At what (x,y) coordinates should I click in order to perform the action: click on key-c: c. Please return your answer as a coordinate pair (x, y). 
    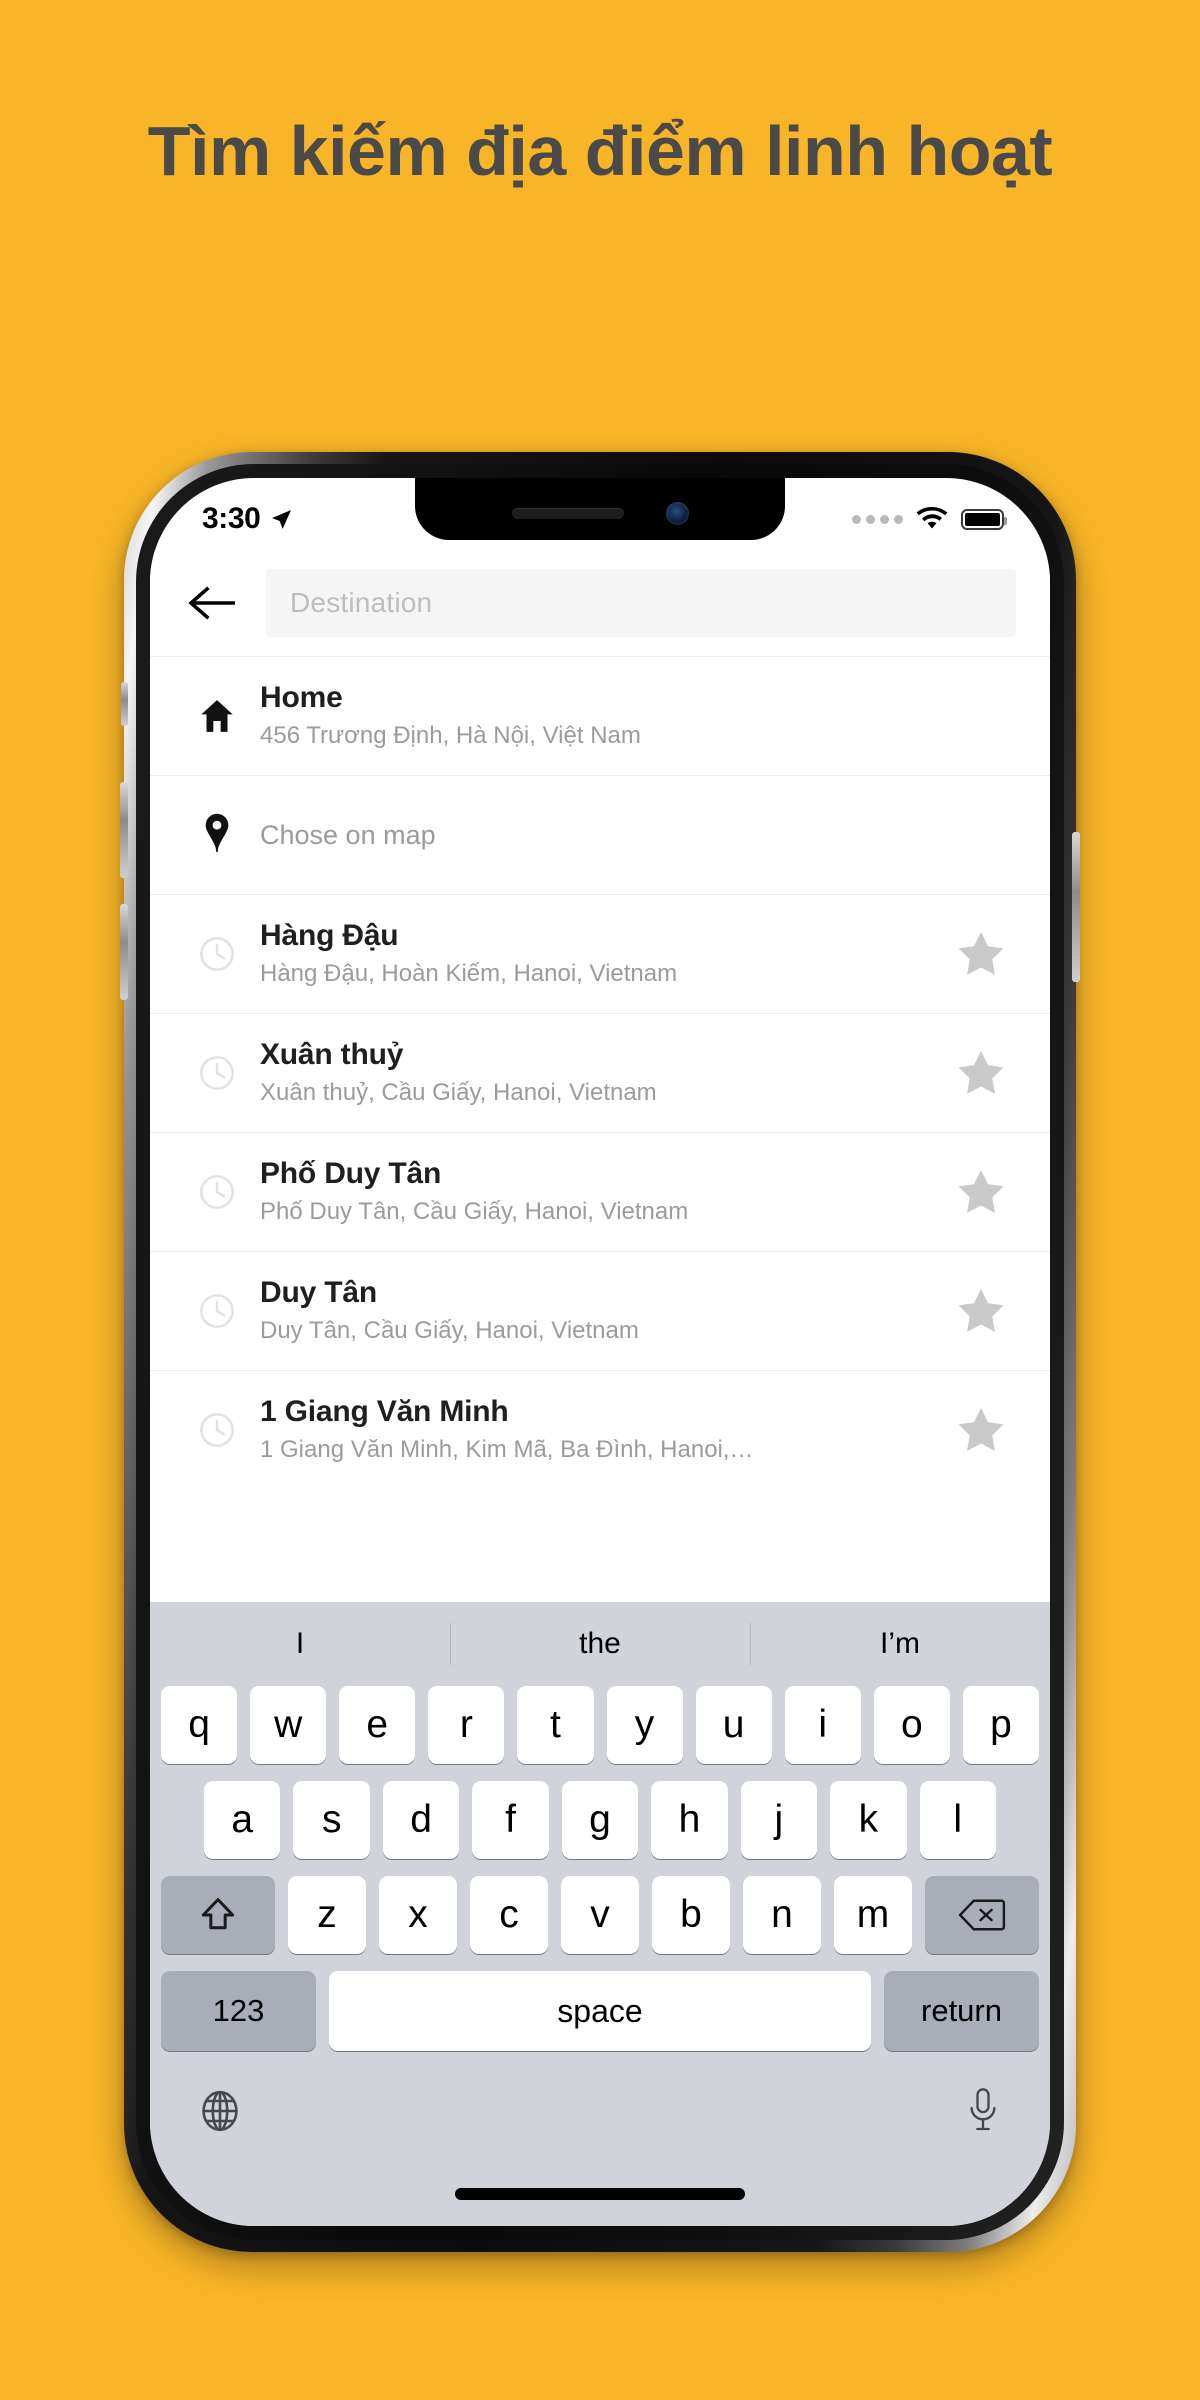
    Looking at the image, I should click on (509, 1915).